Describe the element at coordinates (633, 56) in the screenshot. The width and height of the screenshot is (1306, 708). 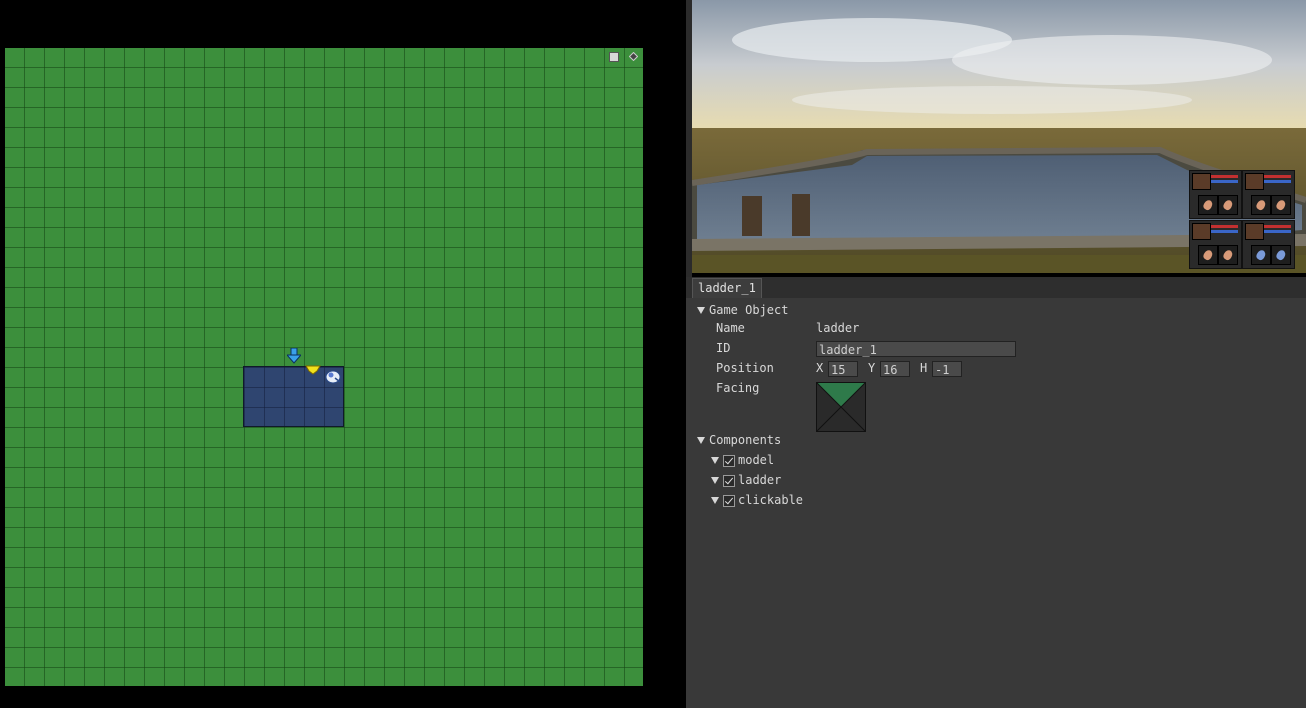
I see `diamond-icon` at that location.